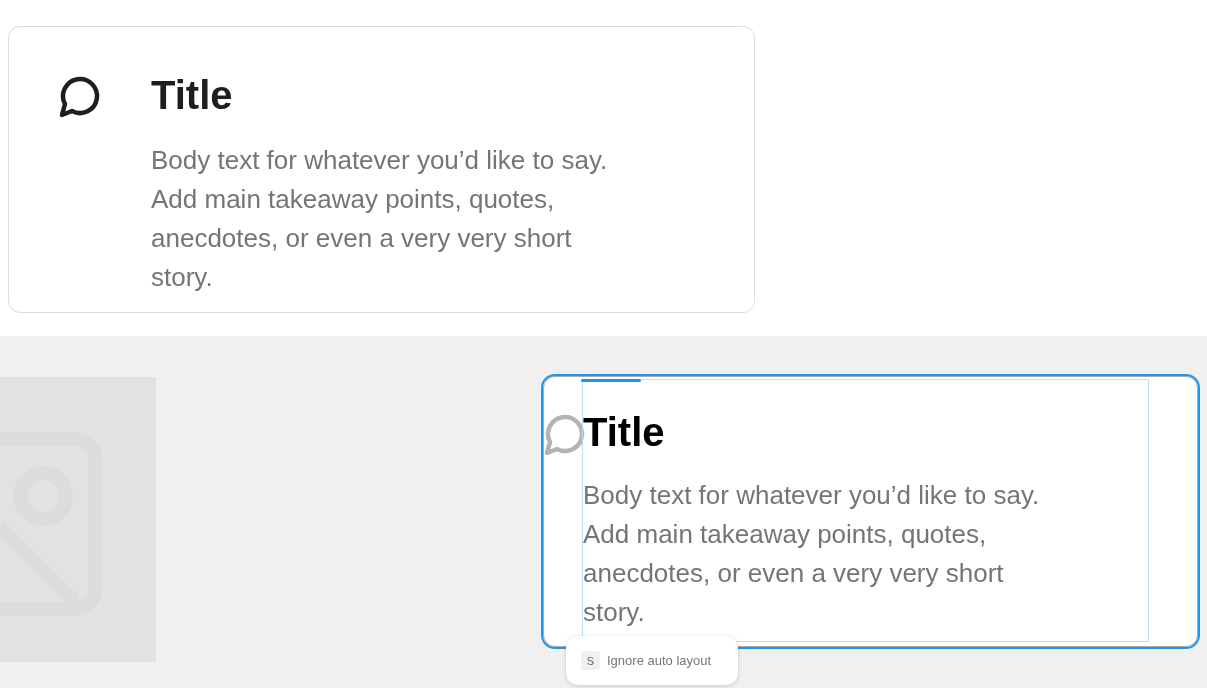 The height and width of the screenshot is (688, 1207). Describe the element at coordinates (590, 660) in the screenshot. I see `shortcut-key: S` at that location.